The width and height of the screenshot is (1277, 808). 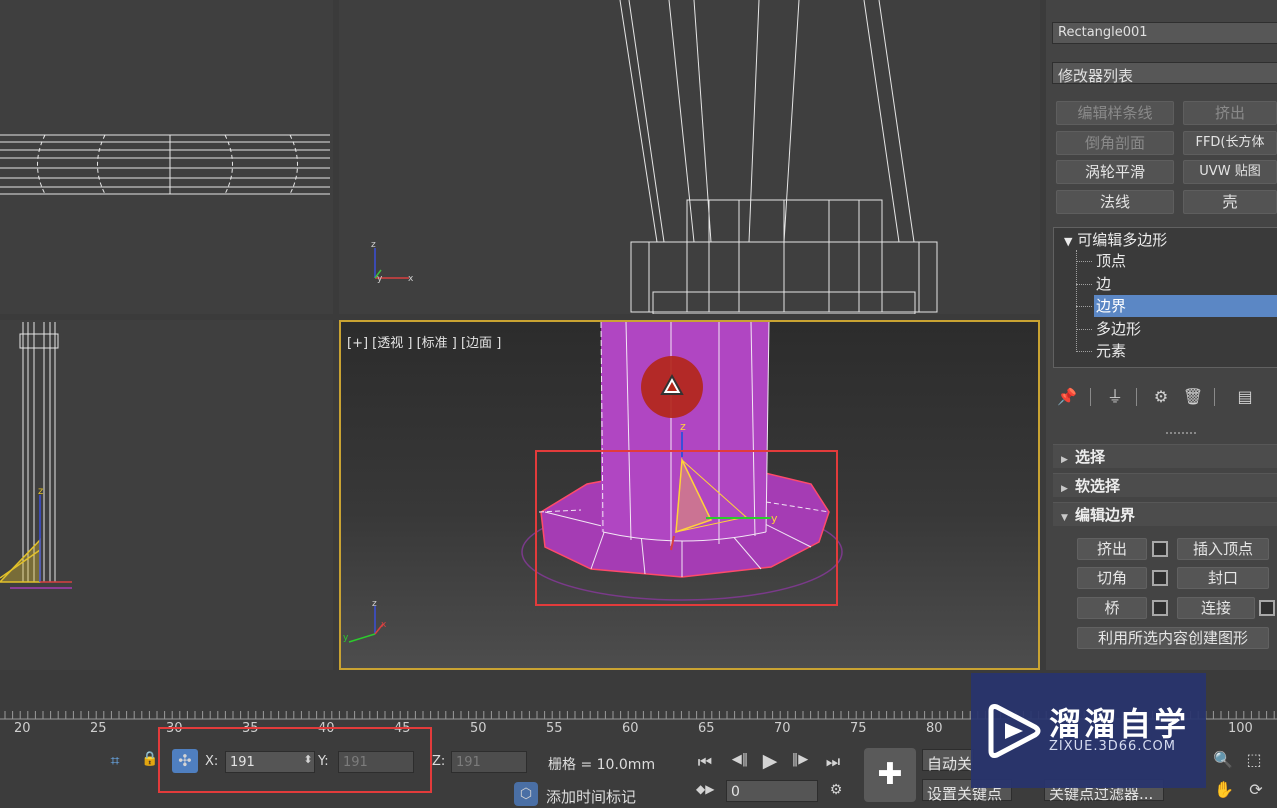 I want to click on stack-item-polygon: 多边形, so click(x=1185, y=329).